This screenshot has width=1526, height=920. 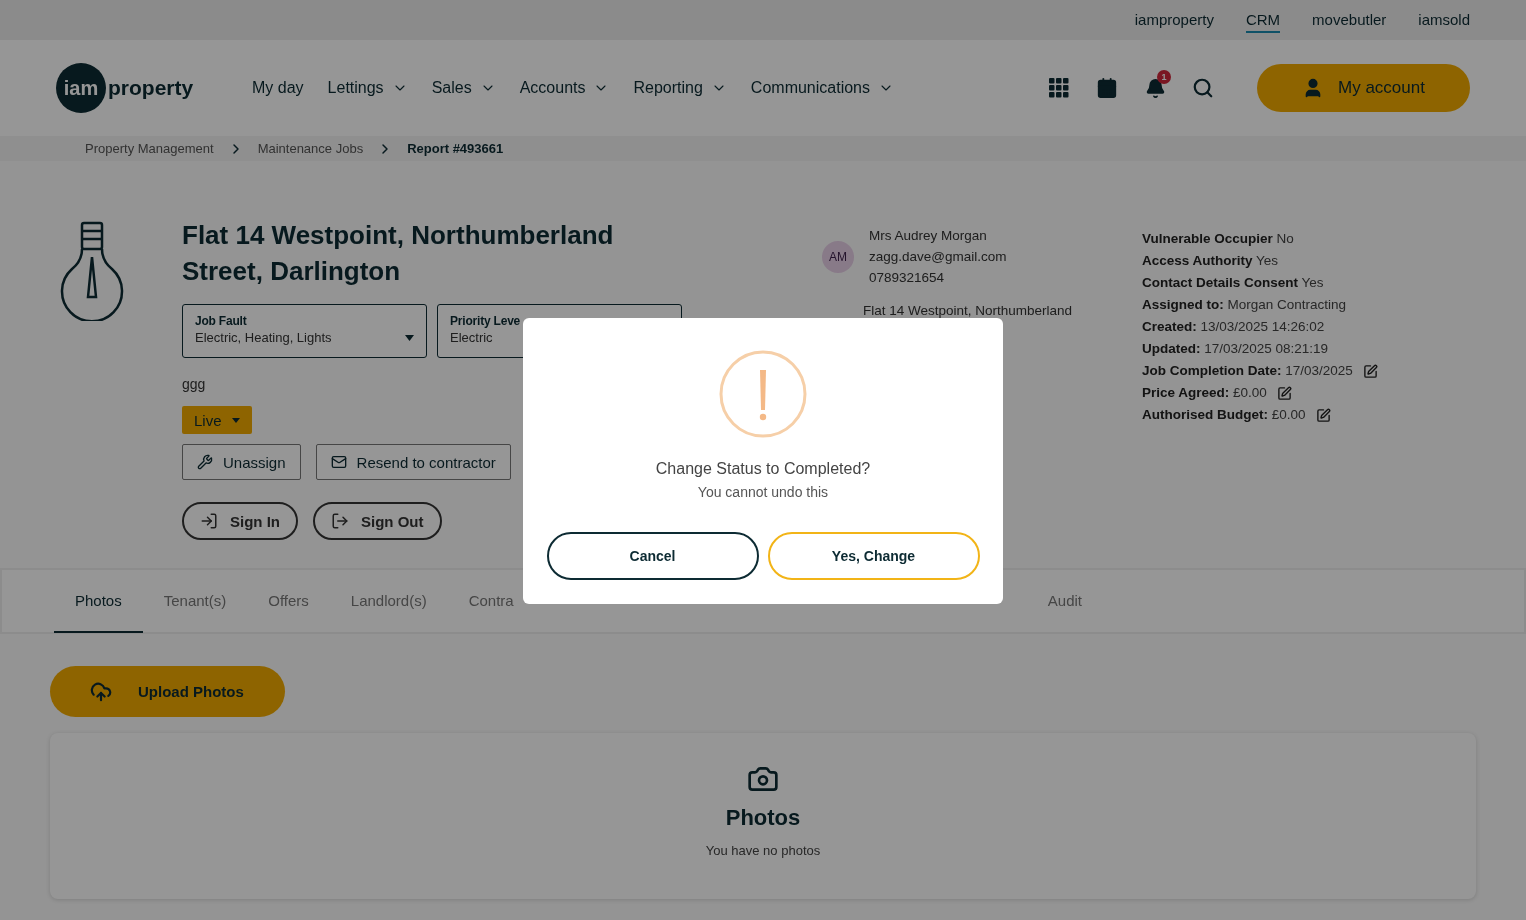 What do you see at coordinates (1218, 239) in the screenshot?
I see `detail-text: Vulnerable Occupier No` at bounding box center [1218, 239].